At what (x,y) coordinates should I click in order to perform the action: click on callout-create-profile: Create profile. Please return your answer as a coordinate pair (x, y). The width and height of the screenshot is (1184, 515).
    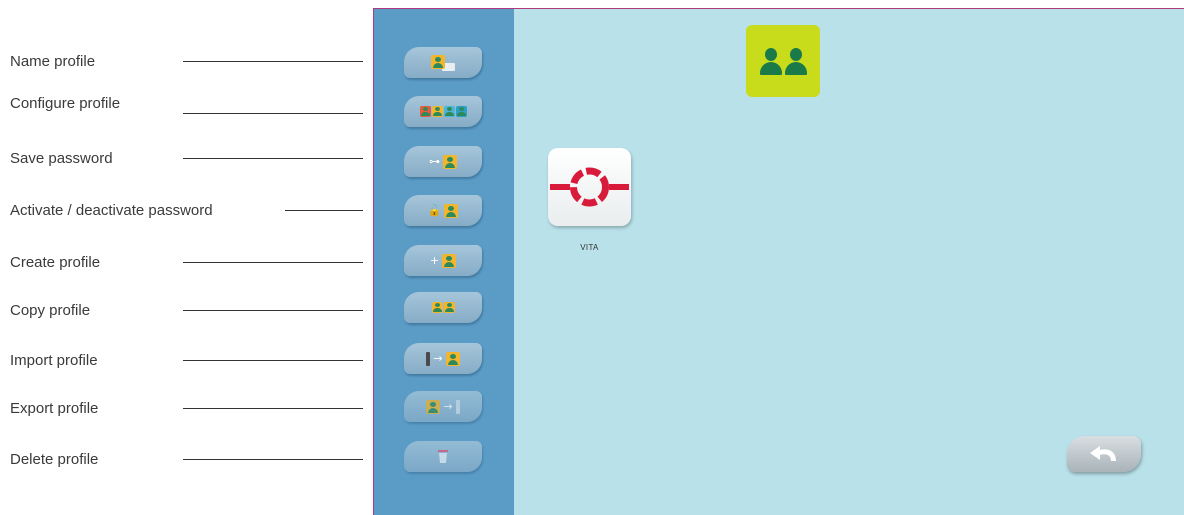
    Looking at the image, I should click on (55, 262).